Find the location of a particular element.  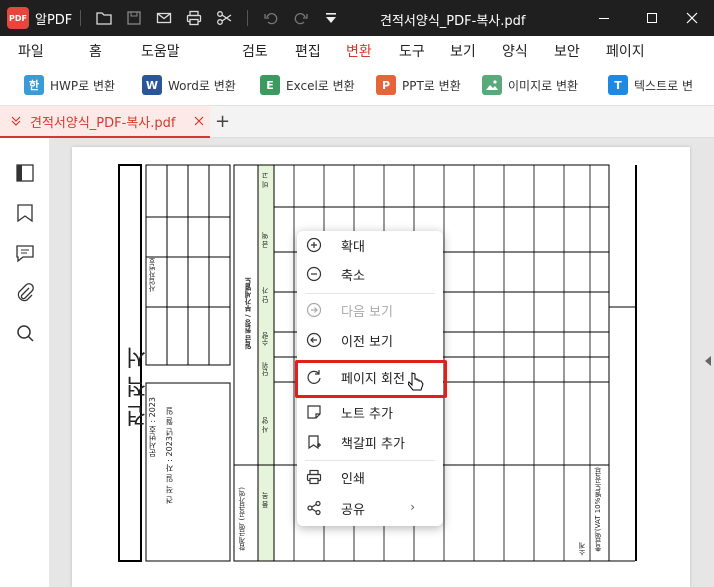

grand-total-label: 총금액(VAT 10%별도공급) is located at coordinates (598, 510).